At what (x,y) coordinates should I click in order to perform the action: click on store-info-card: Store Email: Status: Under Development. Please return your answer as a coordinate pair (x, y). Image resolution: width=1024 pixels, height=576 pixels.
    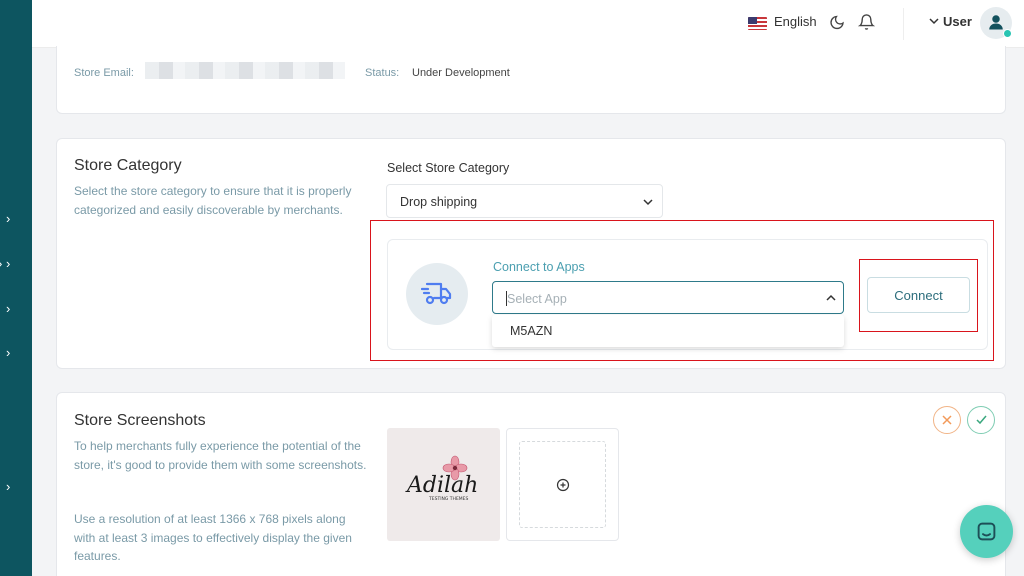
    Looking at the image, I should click on (531, 80).